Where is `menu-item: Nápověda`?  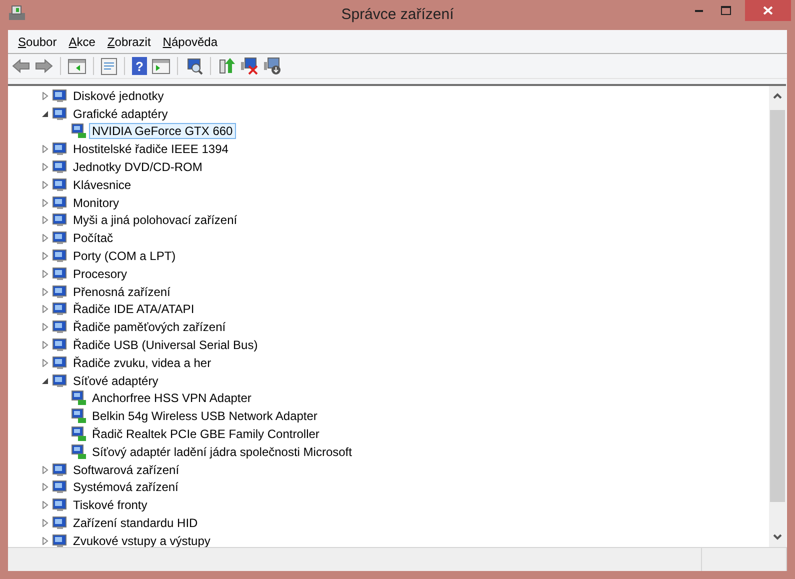
menu-item: Nápověda is located at coordinates (190, 41).